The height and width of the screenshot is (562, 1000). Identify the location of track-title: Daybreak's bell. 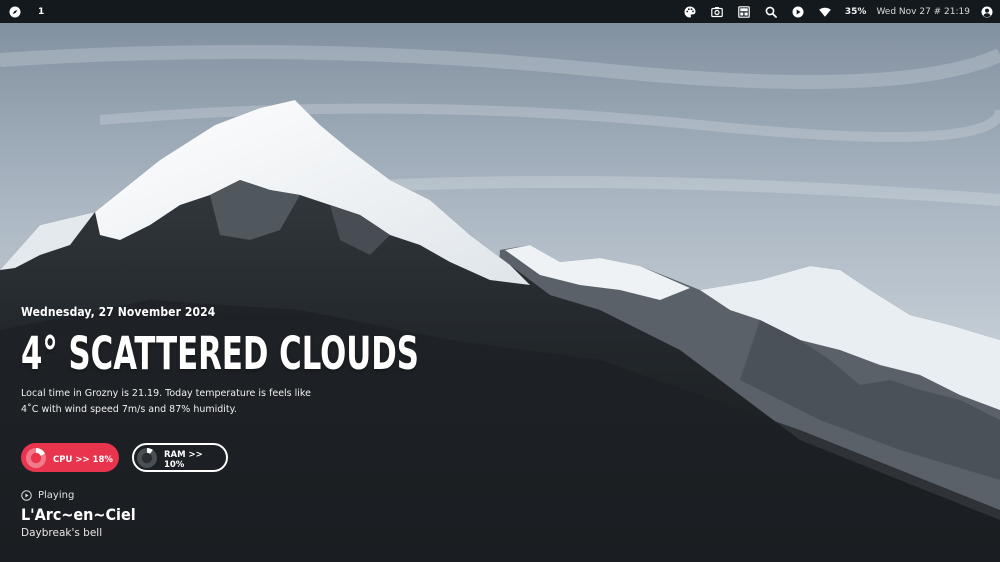
(62, 533).